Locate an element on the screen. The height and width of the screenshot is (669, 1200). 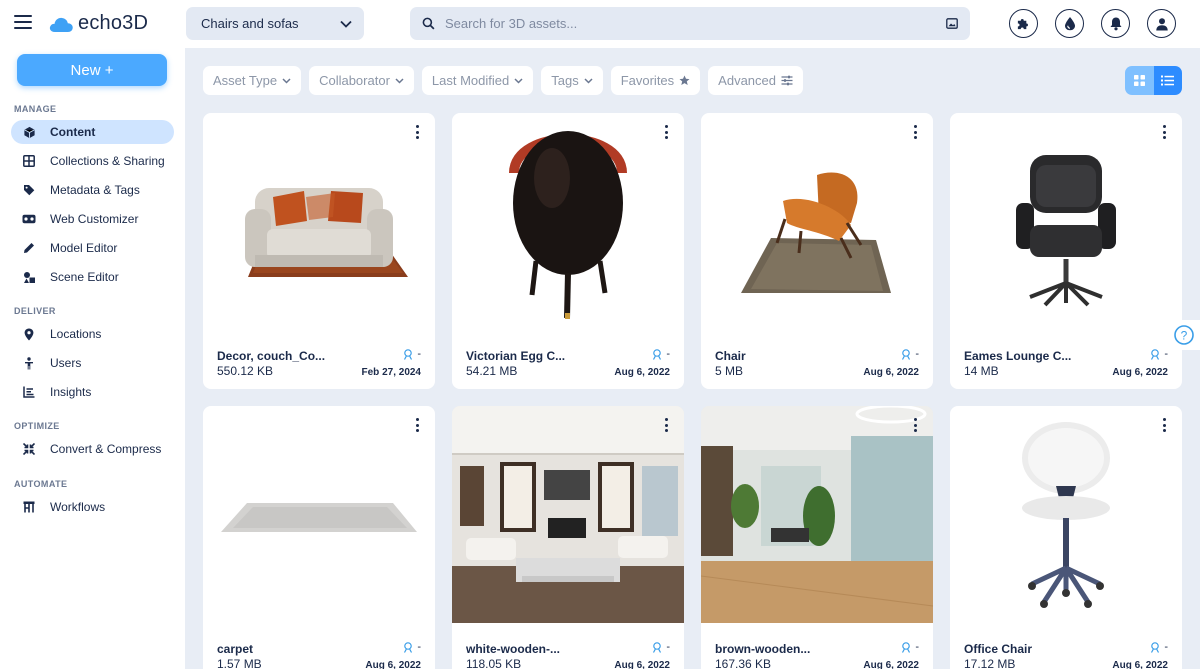
asset-thumbnail-office-chair is located at coordinates (1066, 515).